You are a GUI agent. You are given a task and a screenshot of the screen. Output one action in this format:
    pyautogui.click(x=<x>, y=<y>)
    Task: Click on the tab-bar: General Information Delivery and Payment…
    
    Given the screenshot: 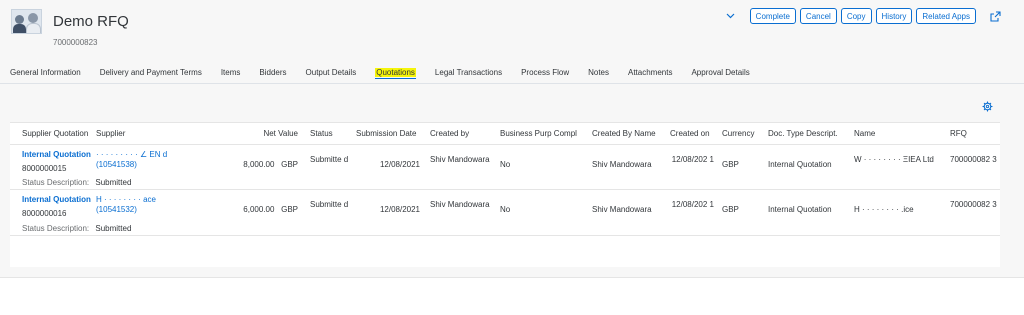 What is the action you would take?
    pyautogui.click(x=512, y=73)
    